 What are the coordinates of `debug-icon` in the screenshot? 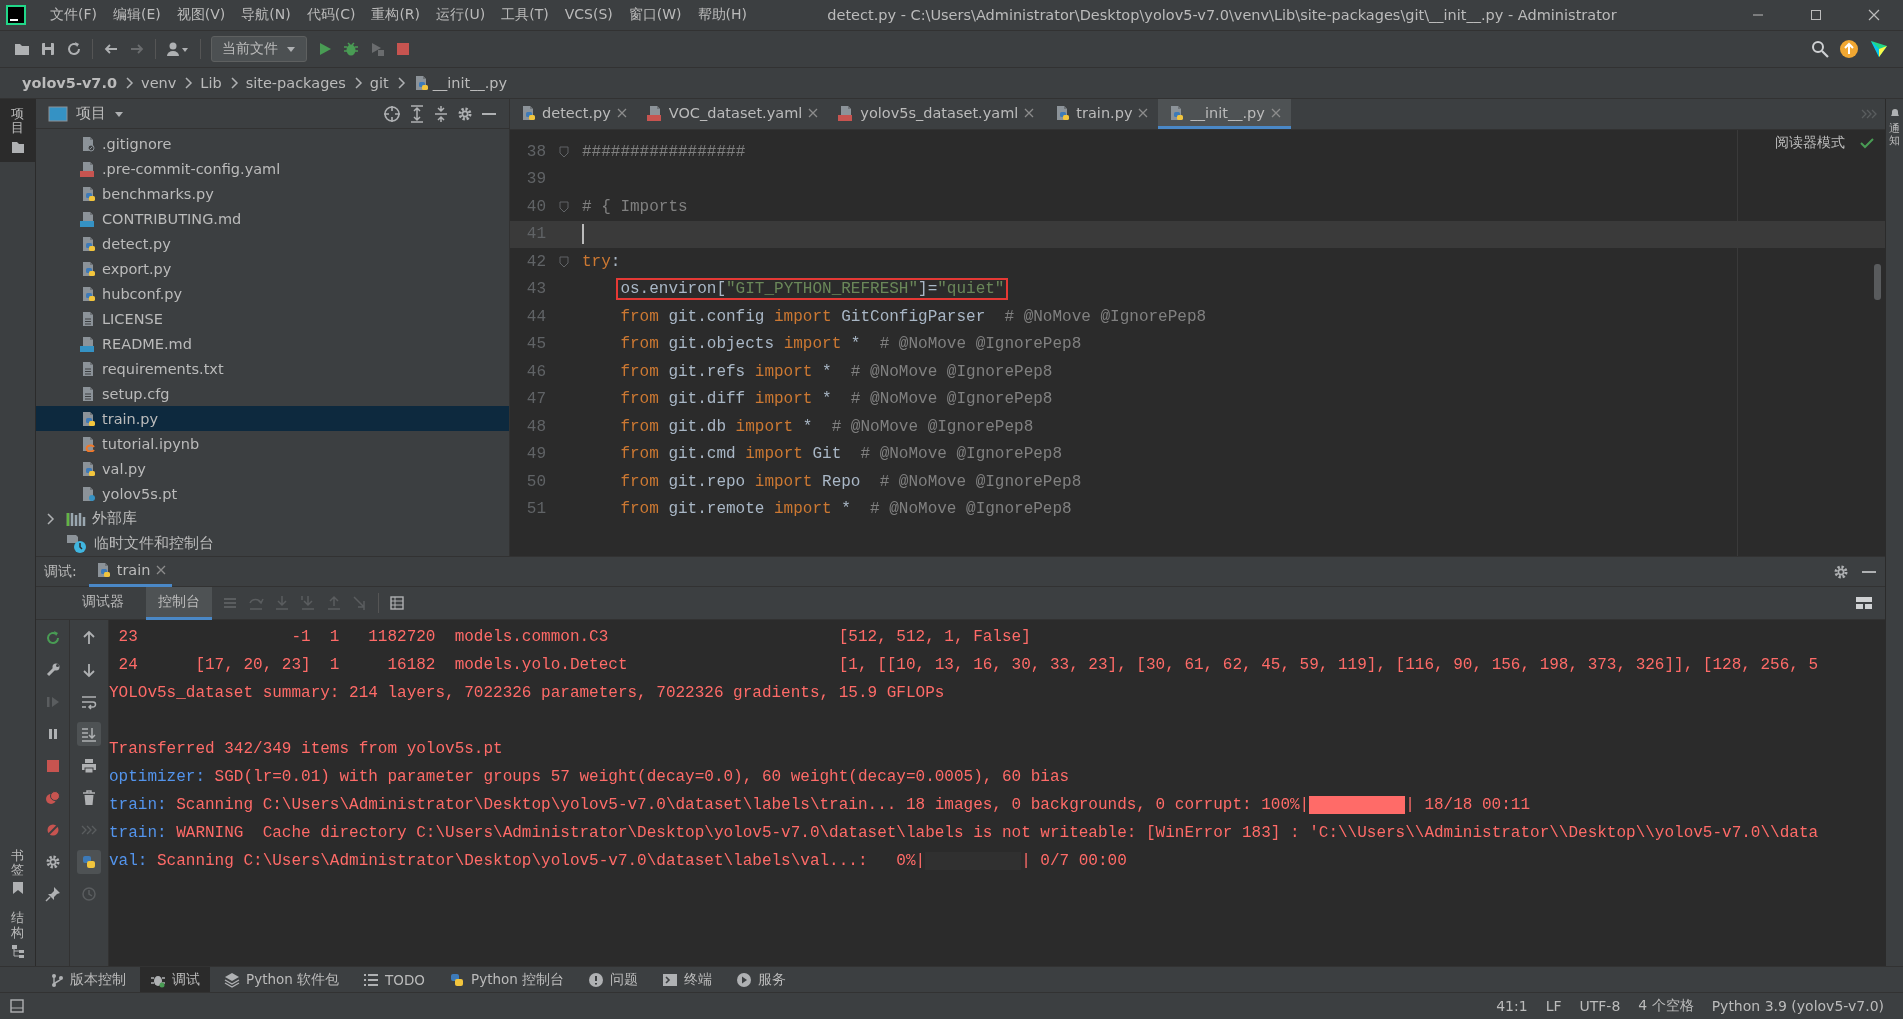 It's located at (351, 49).